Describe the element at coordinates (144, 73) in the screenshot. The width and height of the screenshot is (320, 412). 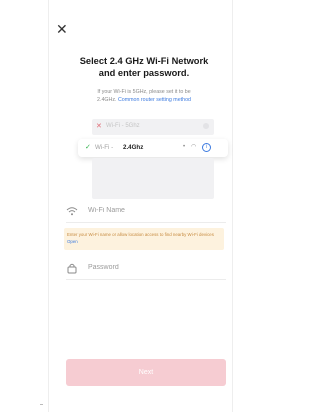
I see `title-line-2: and enter password.` at that location.